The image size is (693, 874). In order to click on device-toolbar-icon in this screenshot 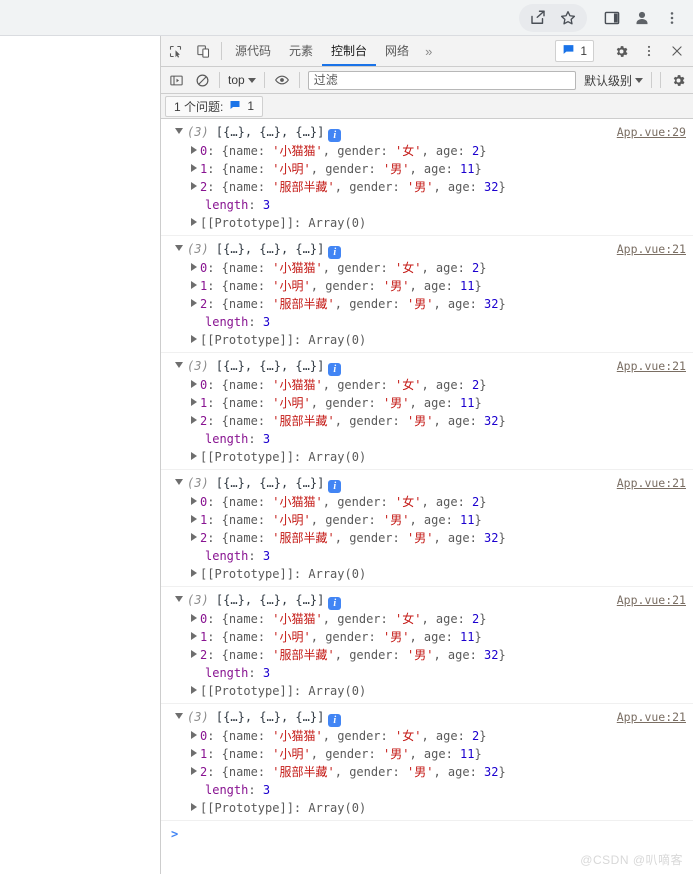, I will do `click(203, 51)`.